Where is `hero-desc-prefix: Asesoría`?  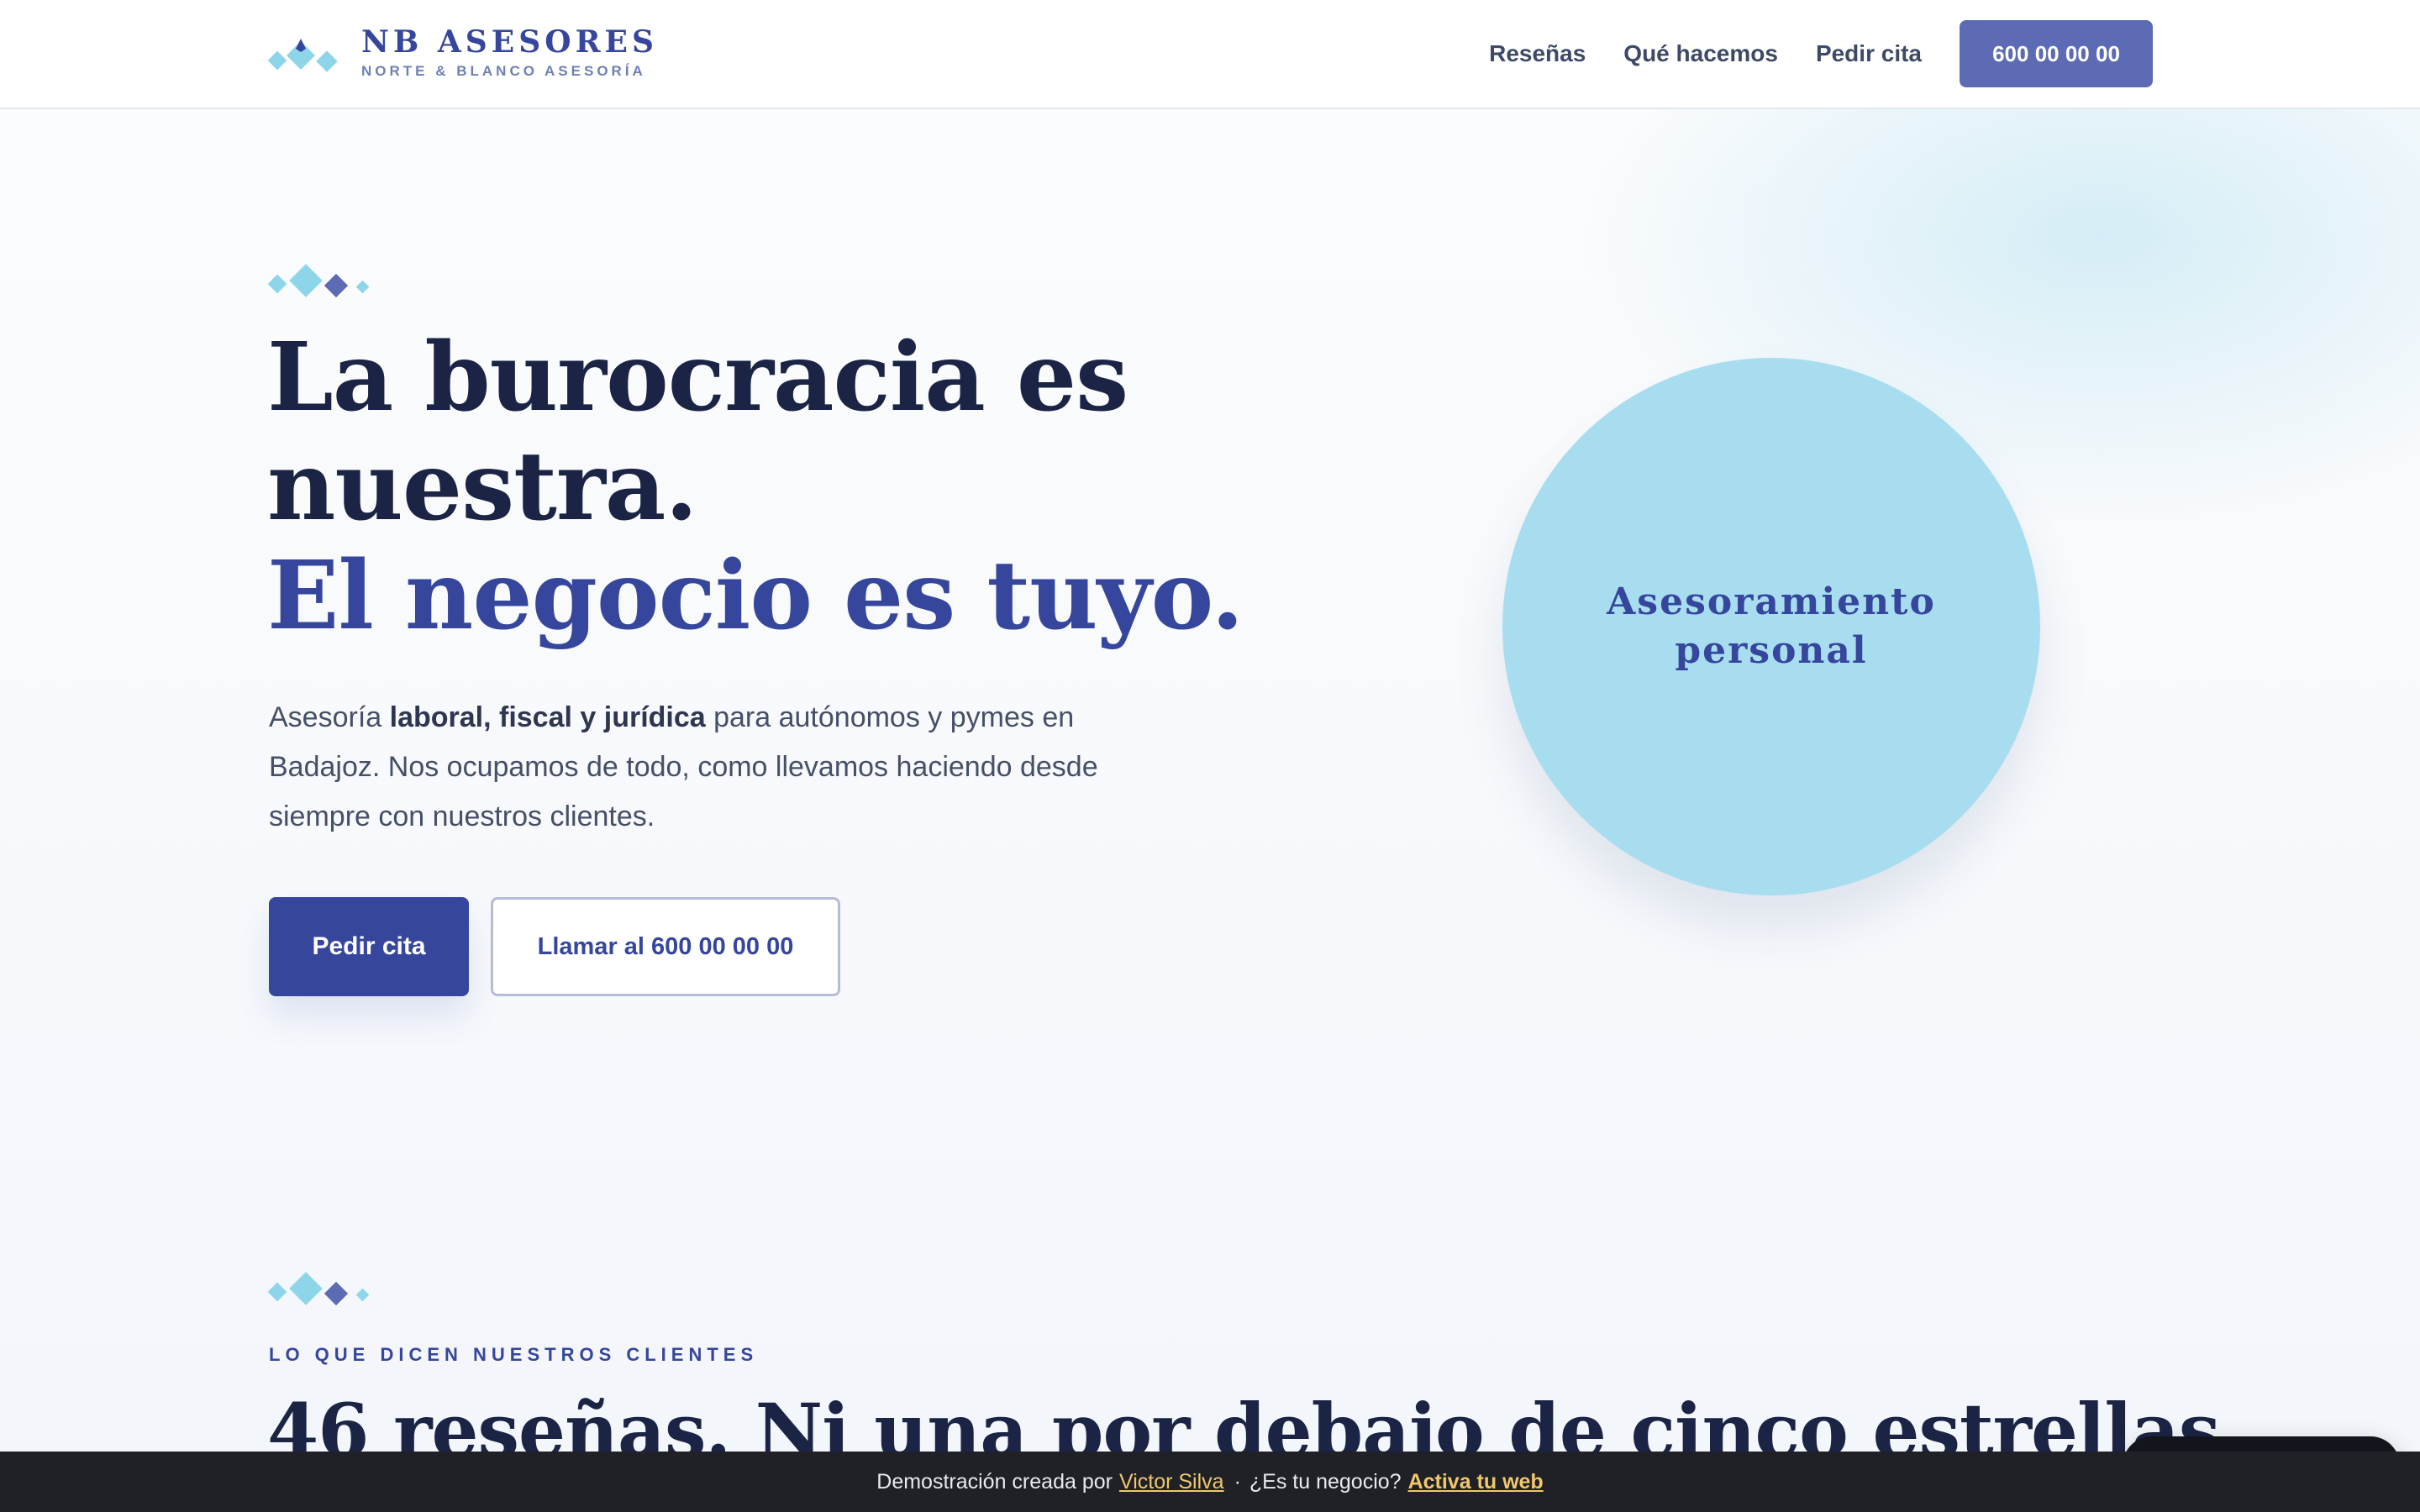 hero-desc-prefix: Asesoría is located at coordinates (329, 717).